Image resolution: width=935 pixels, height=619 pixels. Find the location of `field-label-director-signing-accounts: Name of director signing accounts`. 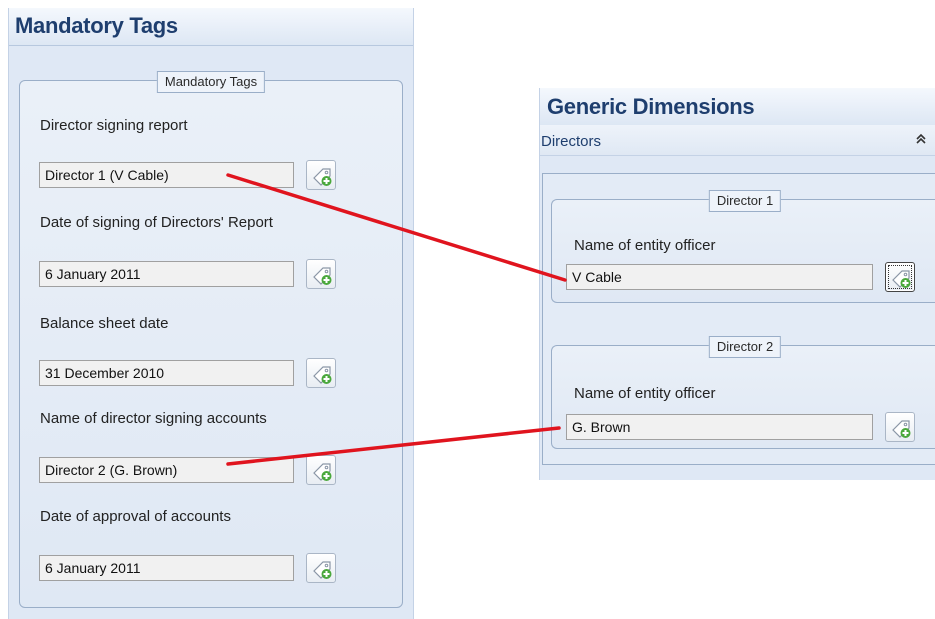

field-label-director-signing-accounts: Name of director signing accounts is located at coordinates (153, 418).